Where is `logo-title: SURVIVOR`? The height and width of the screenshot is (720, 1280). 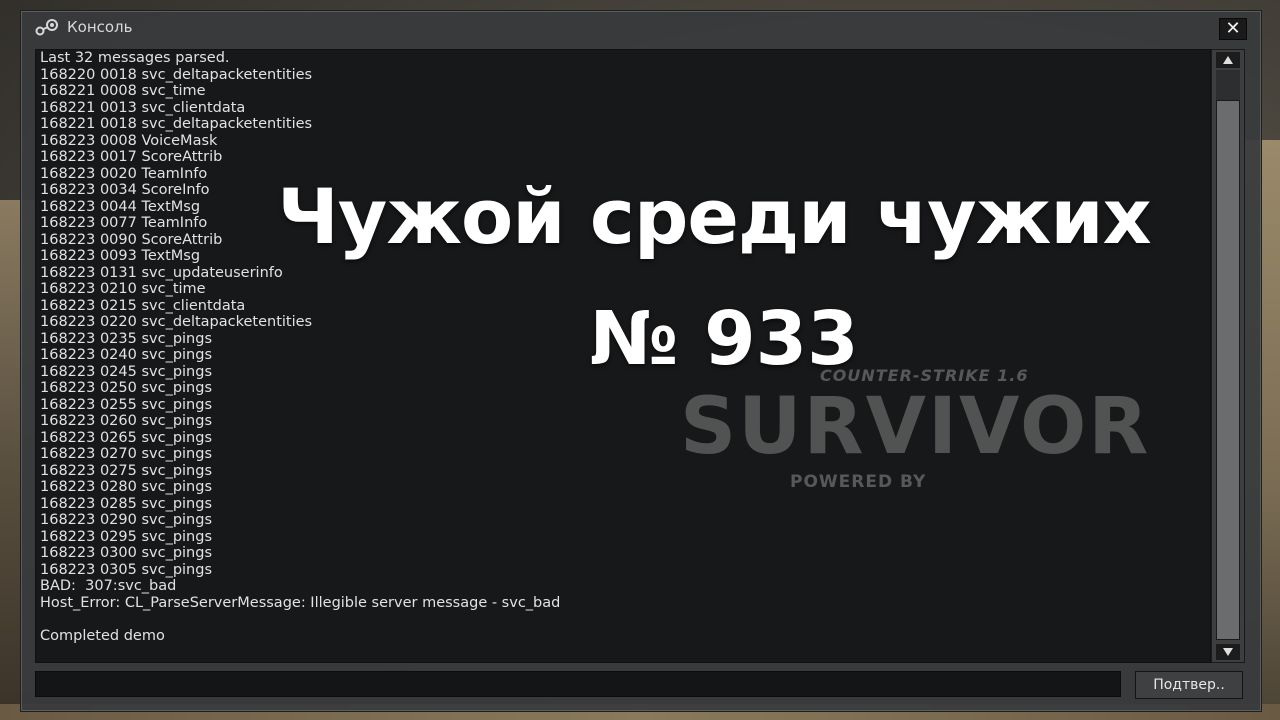 logo-title: SURVIVOR is located at coordinates (915, 427).